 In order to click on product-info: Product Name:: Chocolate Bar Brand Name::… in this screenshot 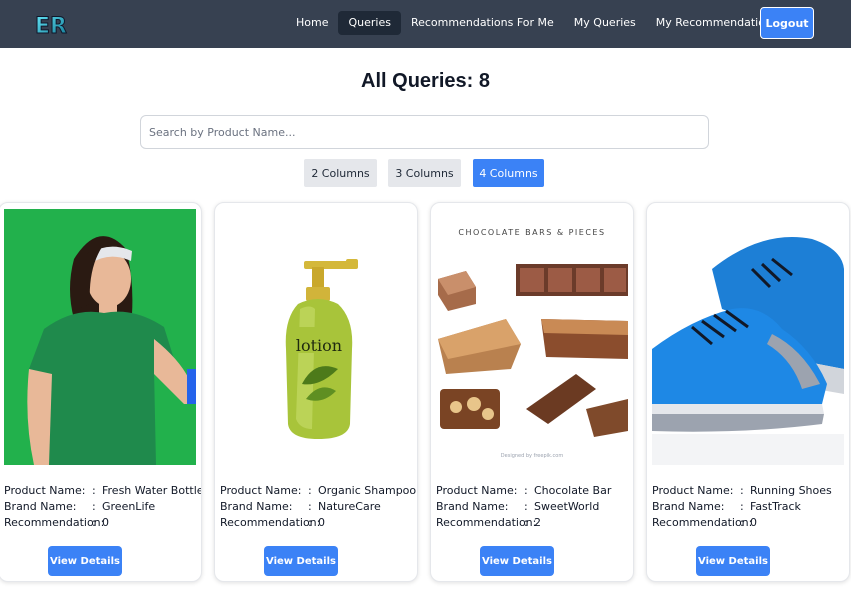, I will do `click(523, 507)`.